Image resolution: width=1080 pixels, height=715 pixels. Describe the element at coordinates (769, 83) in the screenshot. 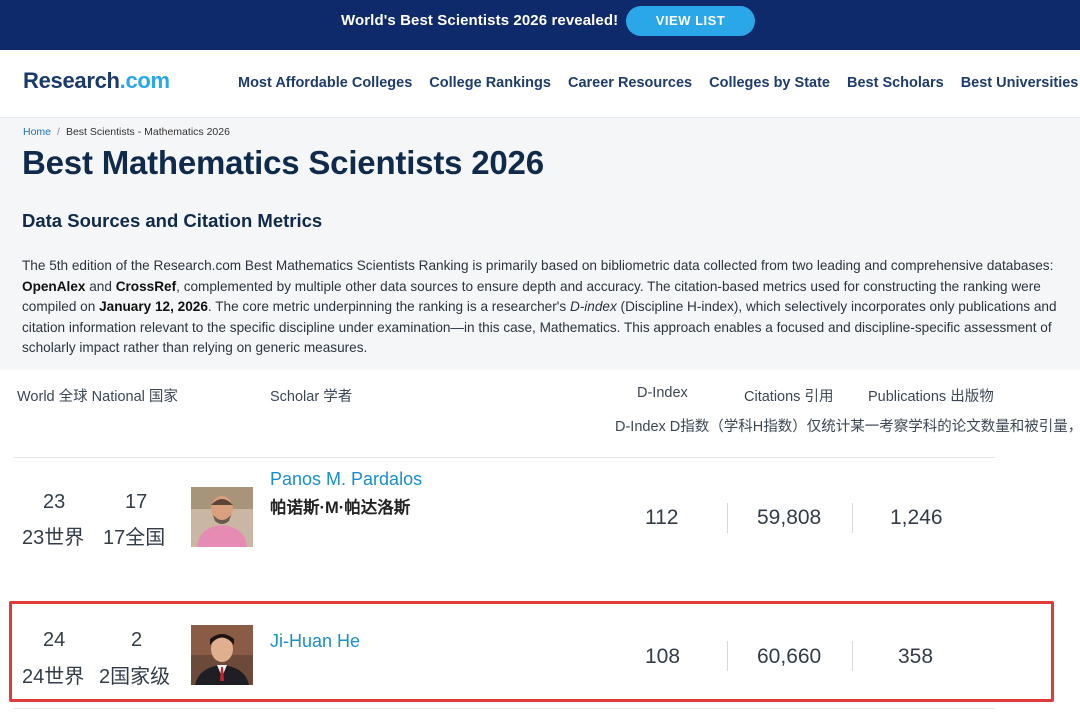

I see `nav-link-colleges-by-state: Colleges by State` at that location.